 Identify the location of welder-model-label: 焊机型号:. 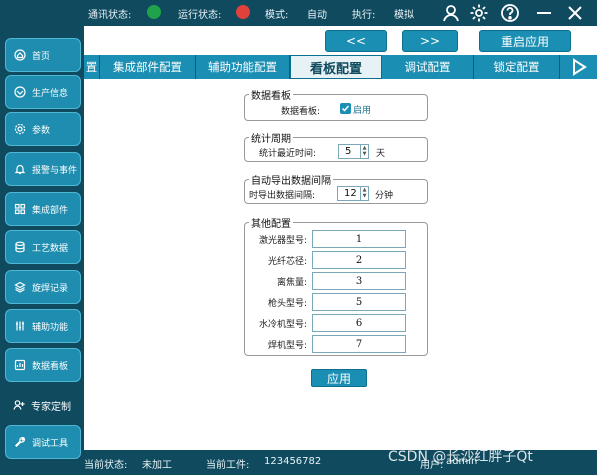
(287, 346).